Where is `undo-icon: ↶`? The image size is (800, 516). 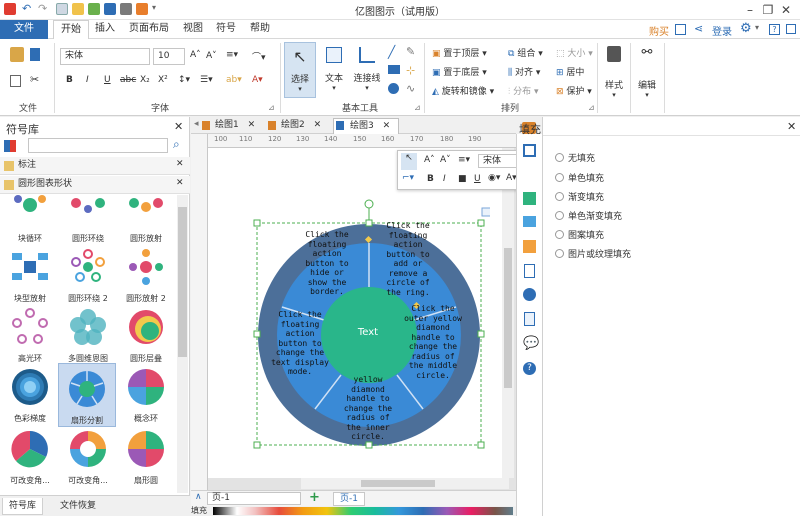 undo-icon: ↶ is located at coordinates (28, 9).